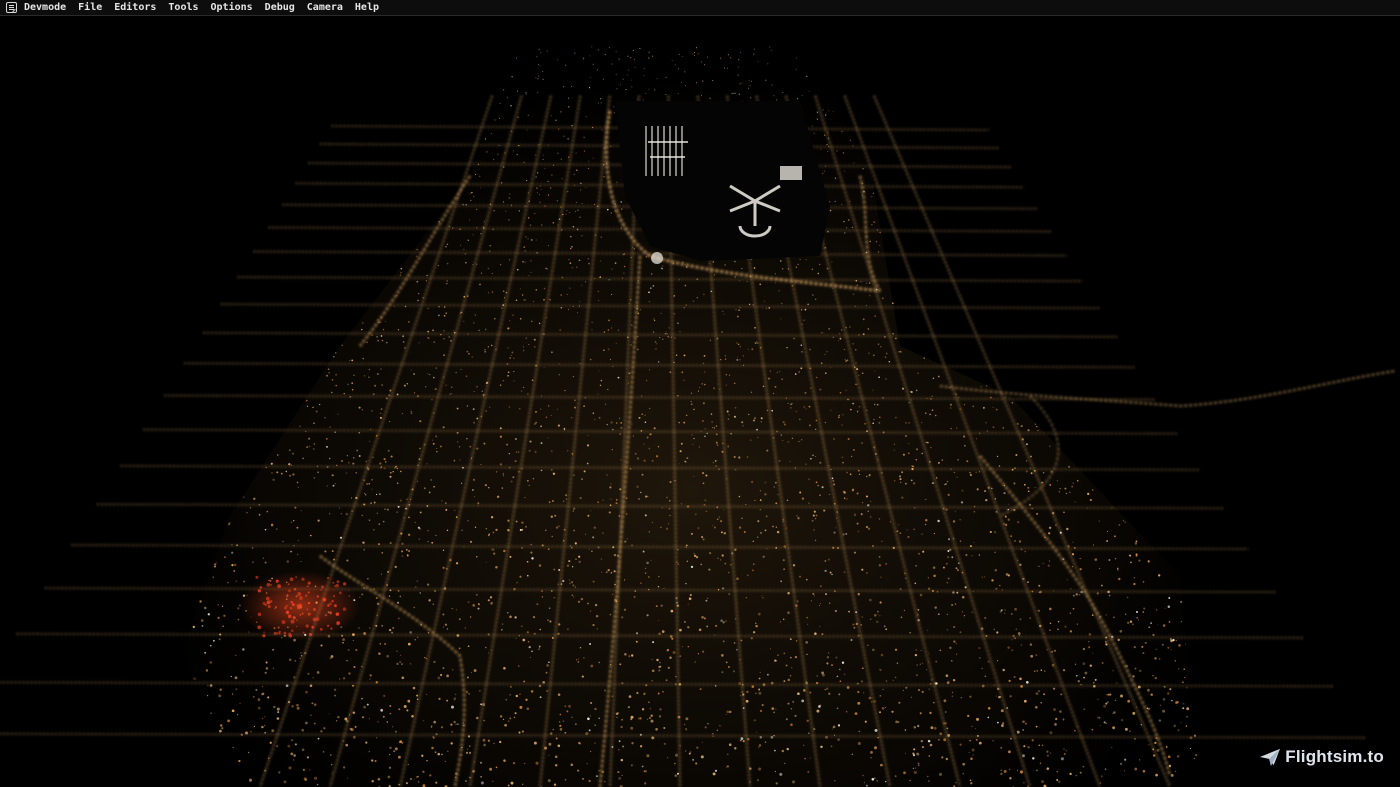 The height and width of the screenshot is (787, 1400). I want to click on terminal-light, so click(670, 151).